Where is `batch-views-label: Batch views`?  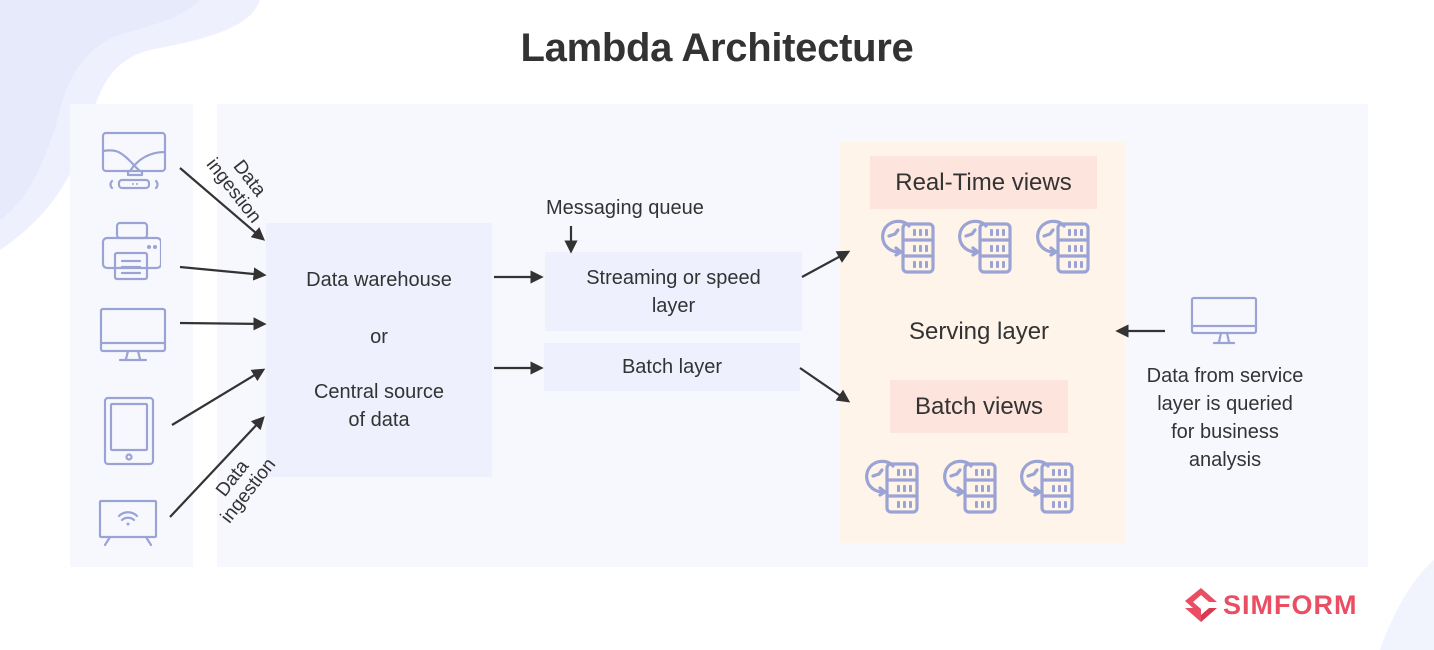
batch-views-label: Batch views is located at coordinates (979, 406).